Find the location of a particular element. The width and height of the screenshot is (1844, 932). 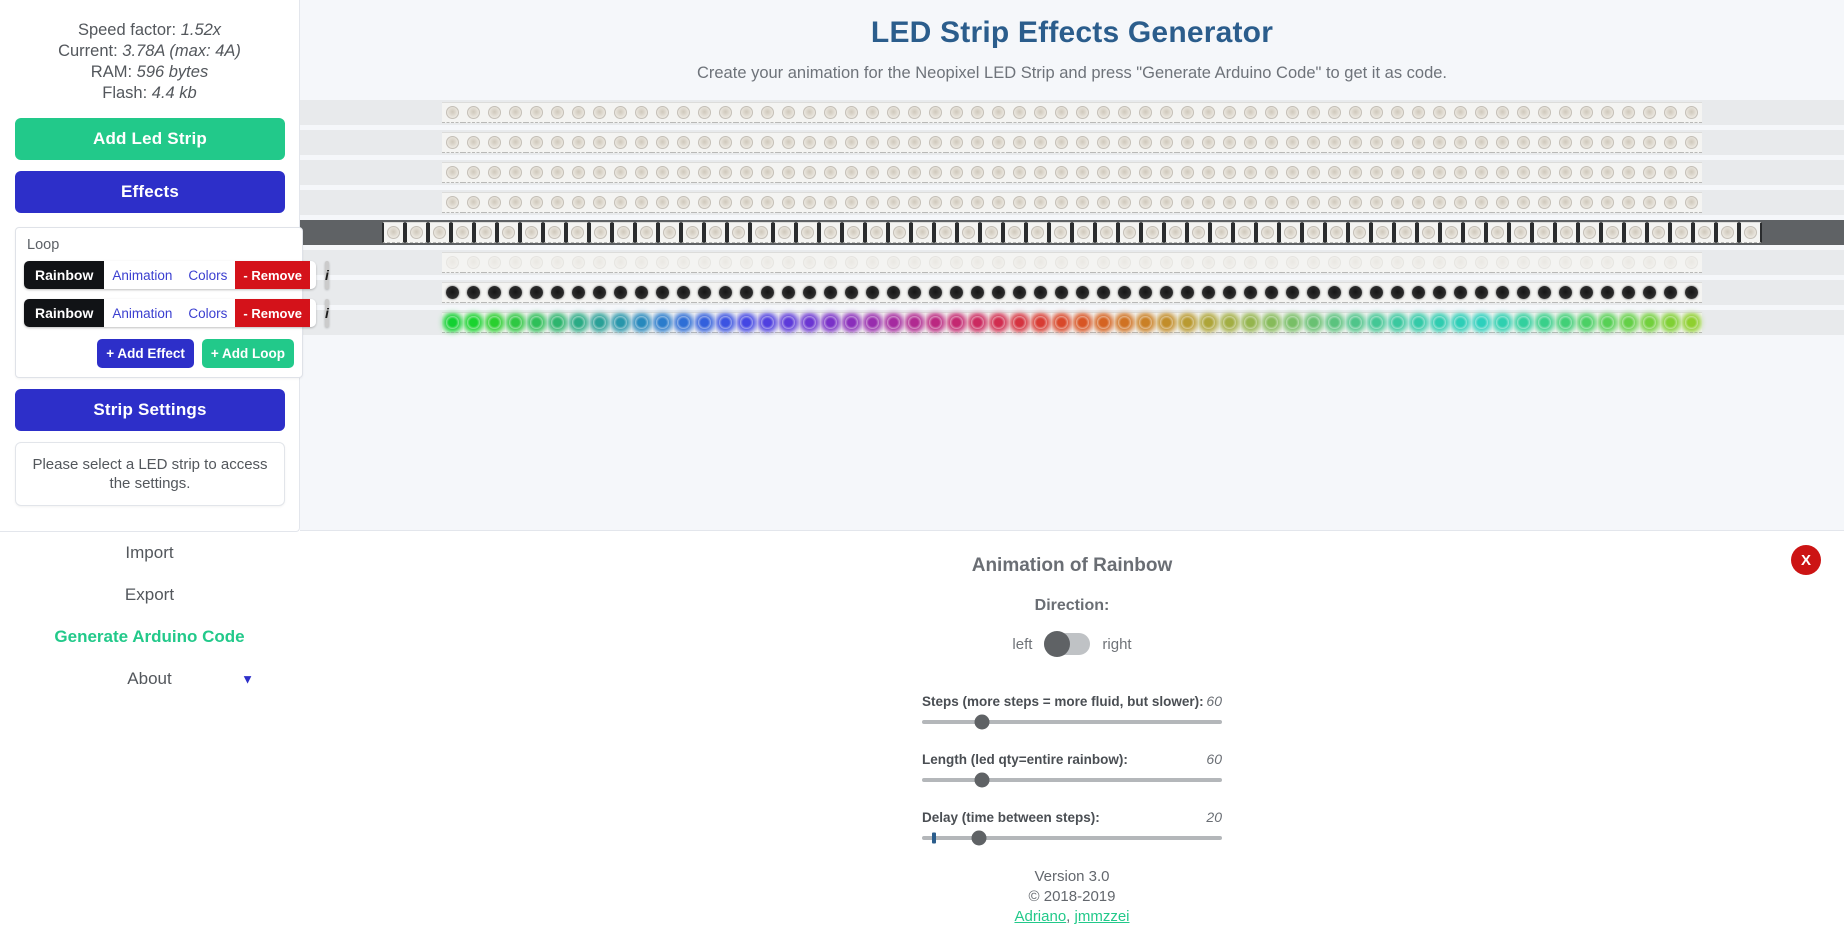

strip-settings-button: Strip Settings is located at coordinates (150, 410).